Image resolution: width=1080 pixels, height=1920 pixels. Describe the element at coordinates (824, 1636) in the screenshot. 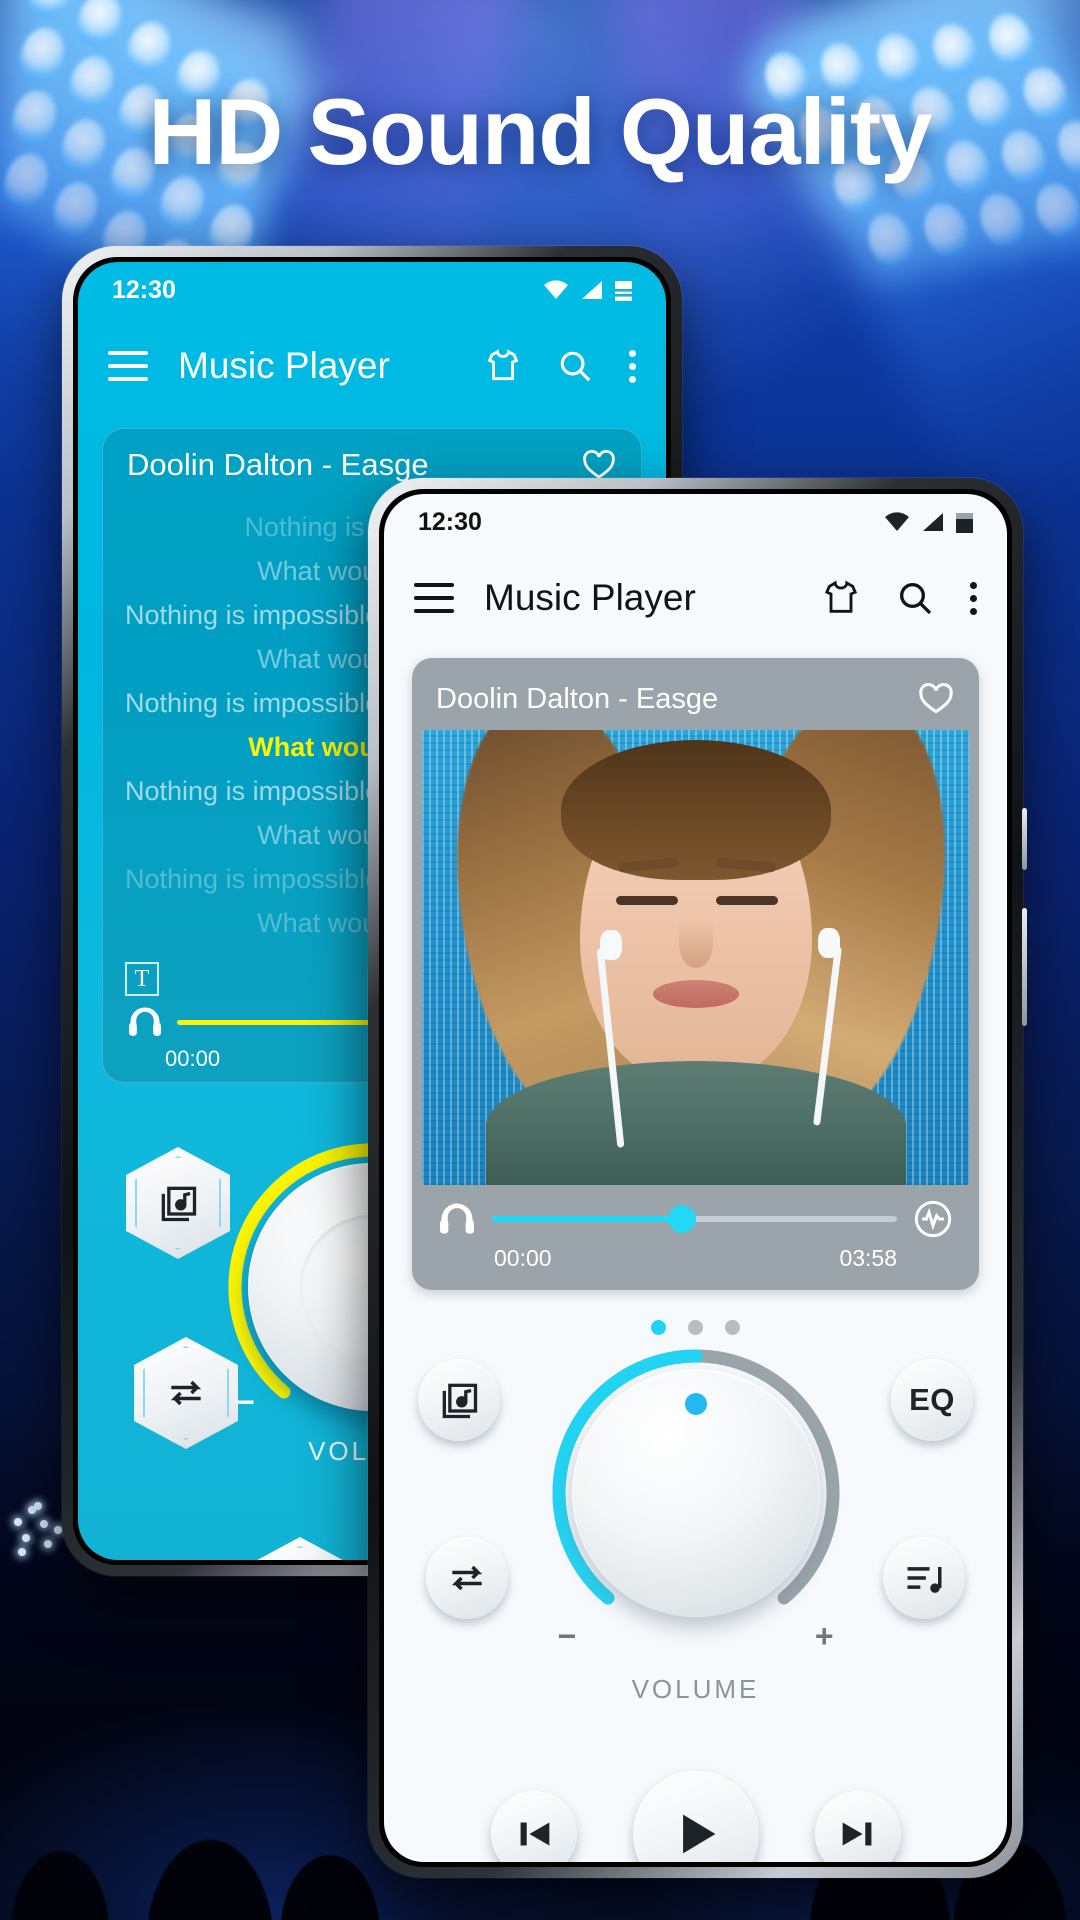

I see `volume-plus-label: +` at that location.